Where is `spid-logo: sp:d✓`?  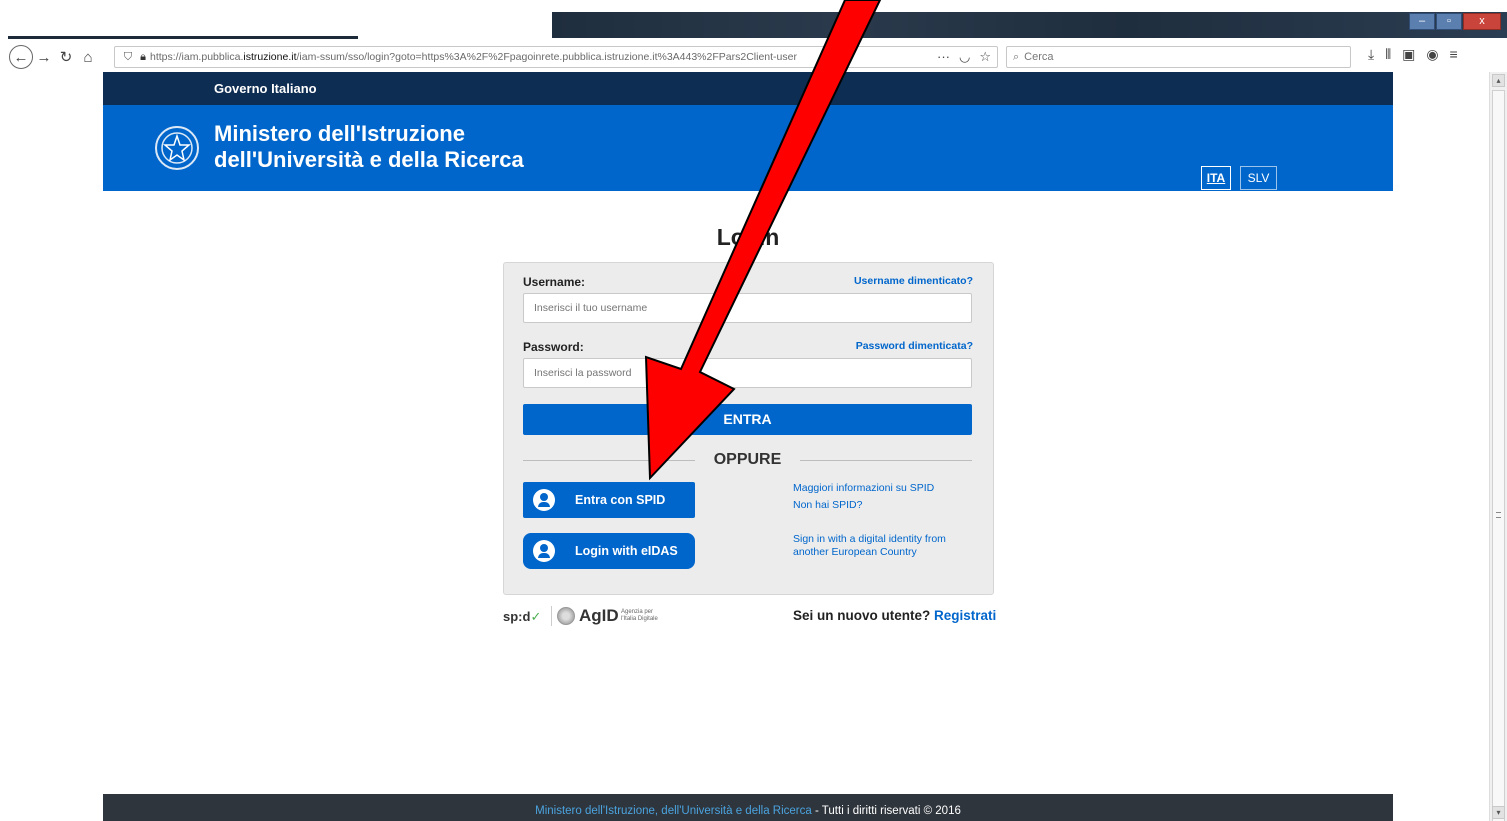 spid-logo: sp:d✓ is located at coordinates (522, 617).